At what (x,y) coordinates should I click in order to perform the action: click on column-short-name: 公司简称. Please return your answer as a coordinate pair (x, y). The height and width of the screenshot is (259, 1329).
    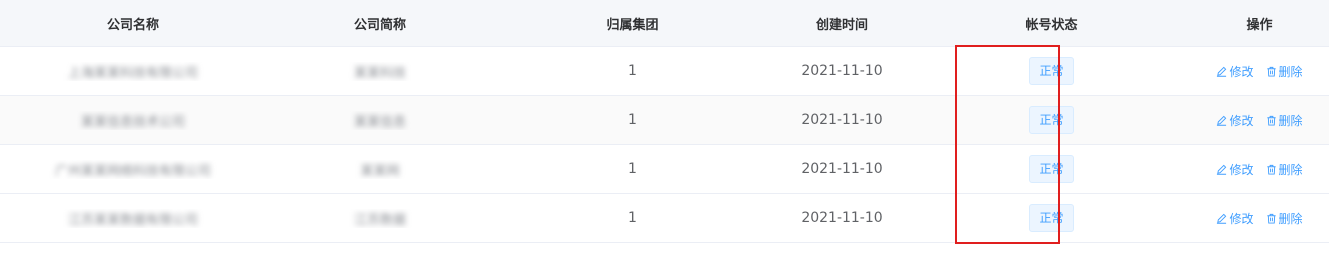
    Looking at the image, I should click on (379, 25).